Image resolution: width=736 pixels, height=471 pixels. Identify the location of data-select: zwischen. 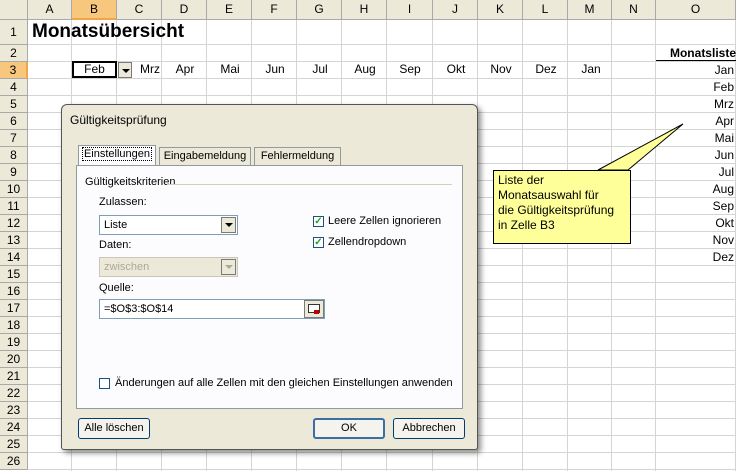
(168, 267).